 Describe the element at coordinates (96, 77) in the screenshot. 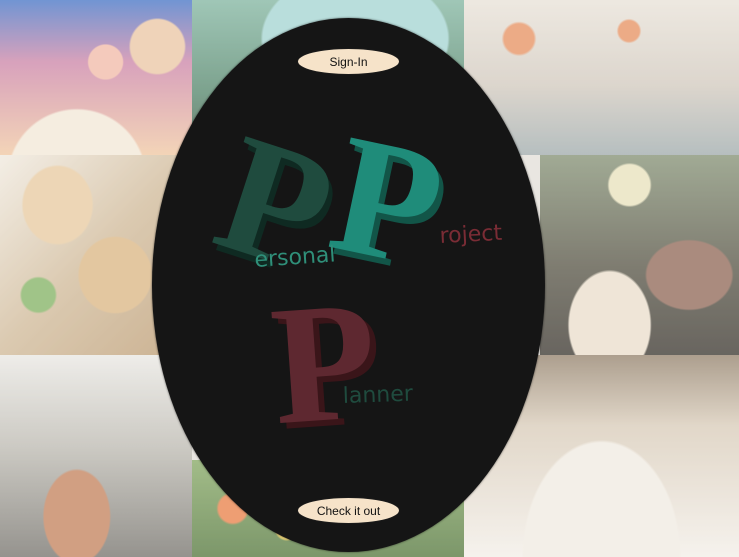

I see `birthday-party-photo` at that location.